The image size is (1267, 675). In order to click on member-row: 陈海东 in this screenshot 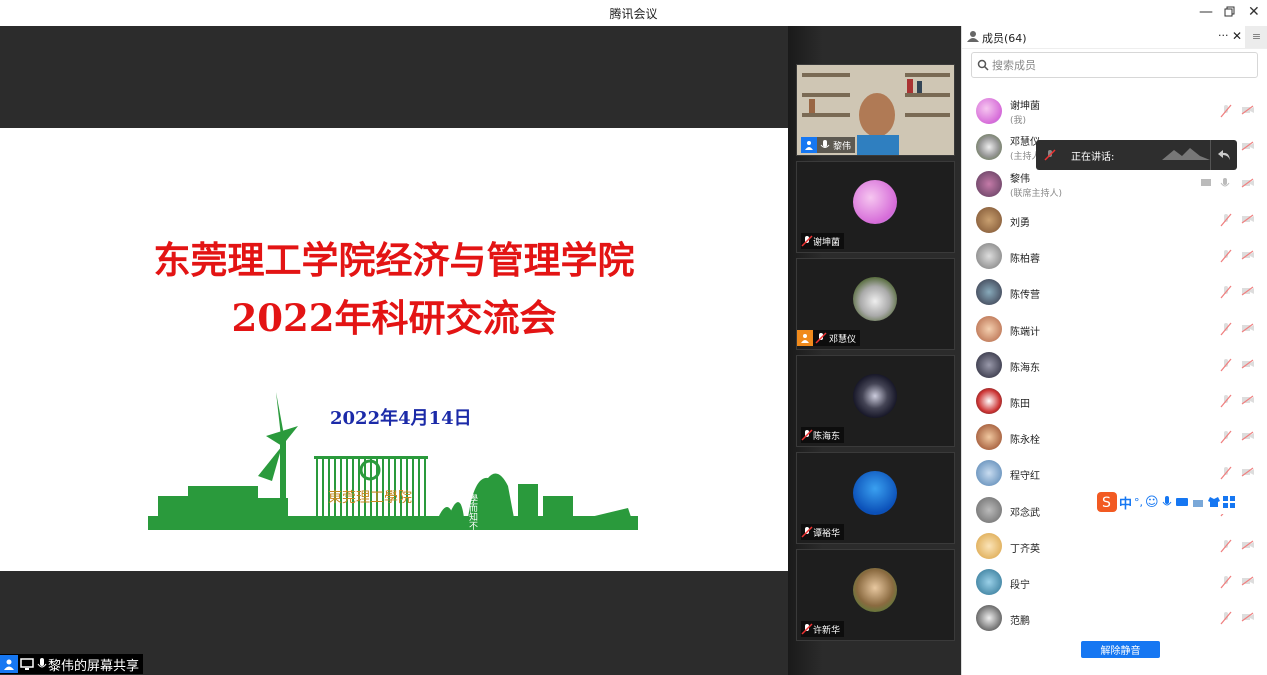, I will do `click(1118, 365)`.